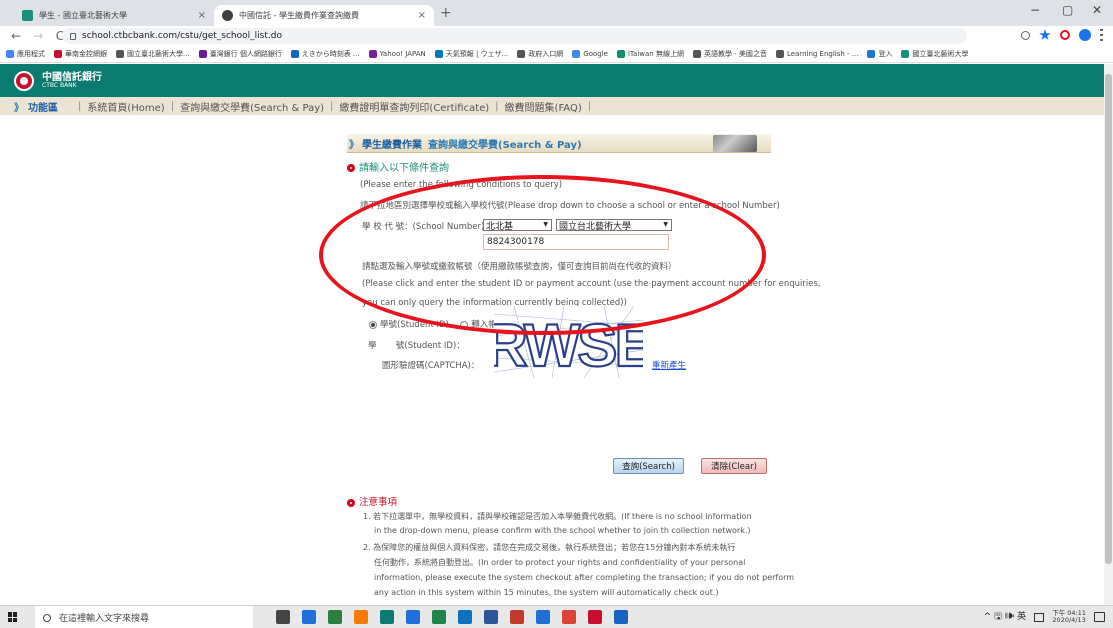 Image resolution: width=1113 pixels, height=628 pixels. I want to click on new-tab-button: +, so click(446, 13).